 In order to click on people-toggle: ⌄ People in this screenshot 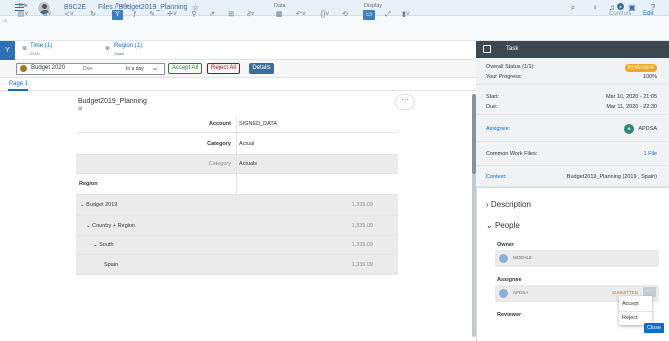, I will do `click(503, 225)`.